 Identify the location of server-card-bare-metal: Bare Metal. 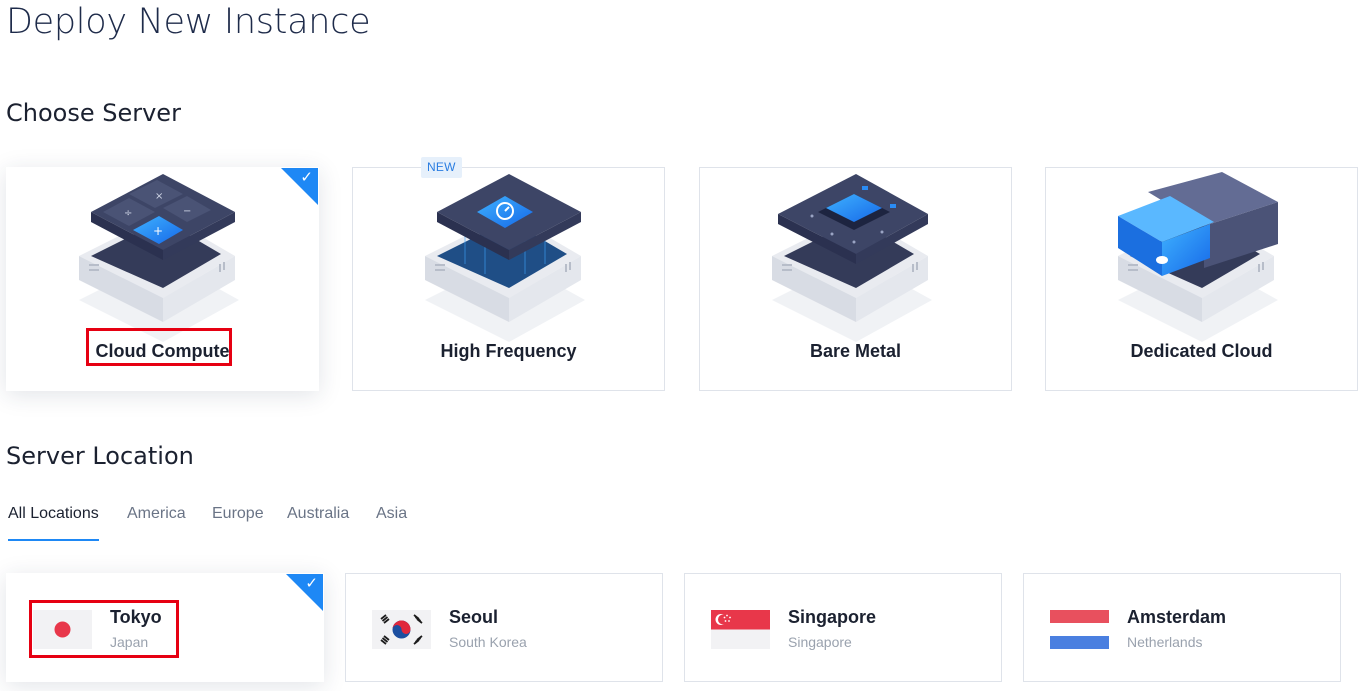
(855, 279).